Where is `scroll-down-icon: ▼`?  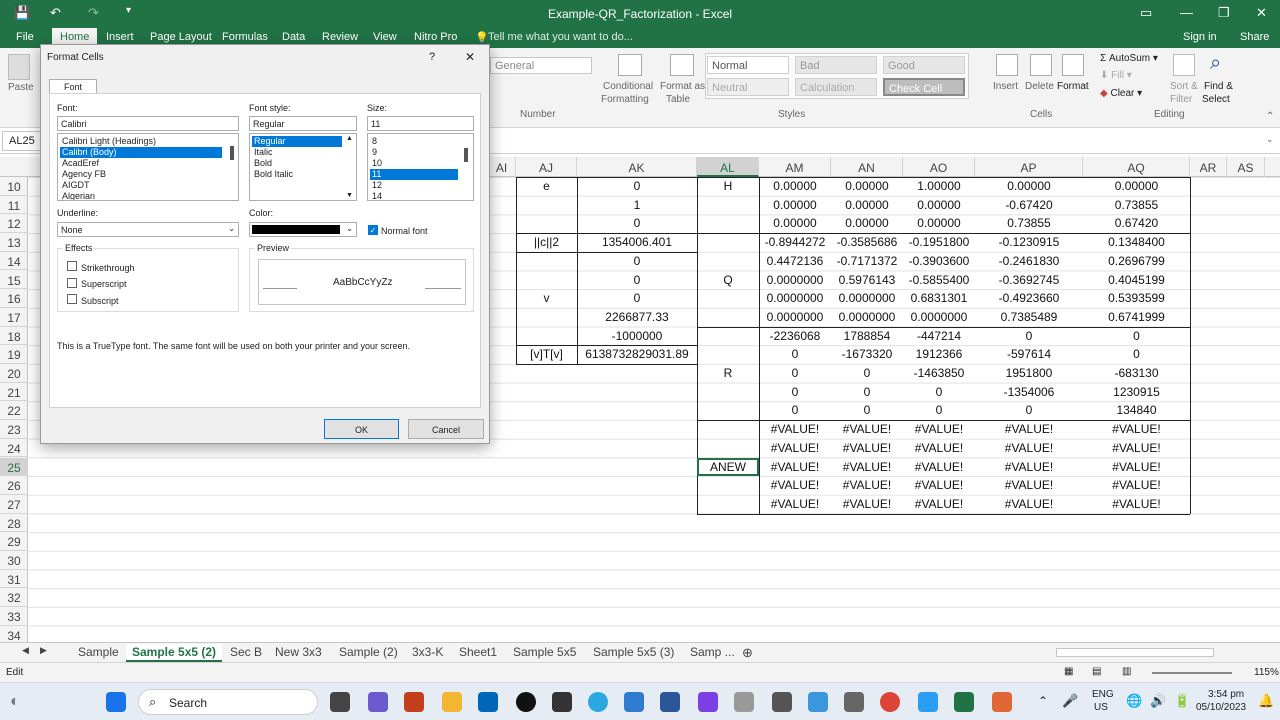 scroll-down-icon: ▼ is located at coordinates (349, 195).